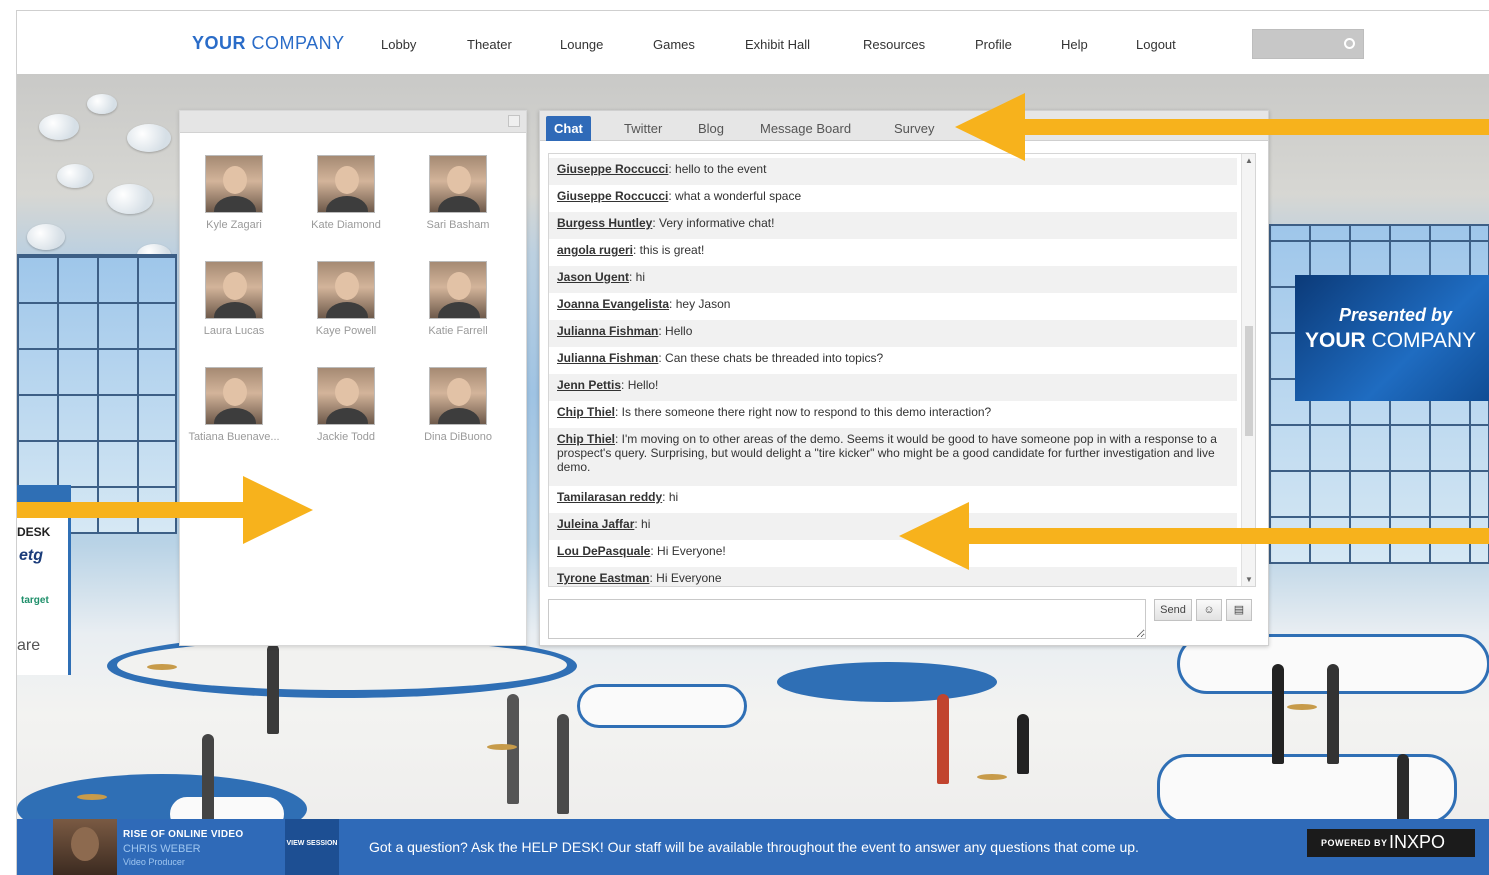 The width and height of the screenshot is (1489, 875). What do you see at coordinates (914, 128) in the screenshot?
I see `tab-survey: Survey` at bounding box center [914, 128].